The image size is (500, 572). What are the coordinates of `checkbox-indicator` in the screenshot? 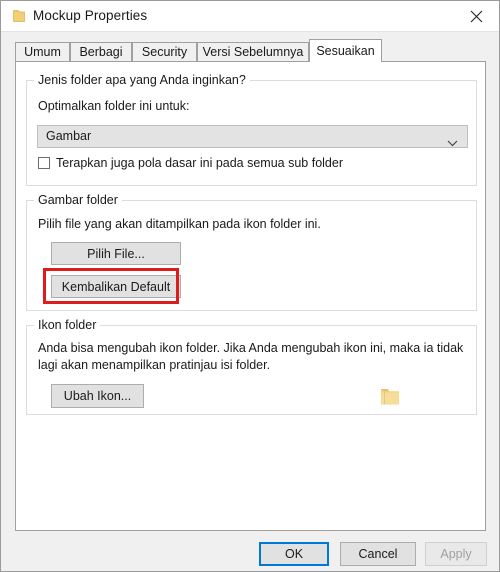 It's located at (44, 163).